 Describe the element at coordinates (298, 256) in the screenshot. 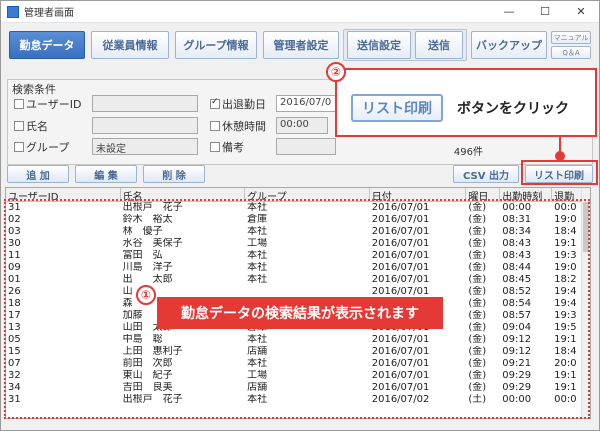

I see `table-row: 11 富田 弘本社 2016/07/01 (金) 08:43 19:3` at that location.